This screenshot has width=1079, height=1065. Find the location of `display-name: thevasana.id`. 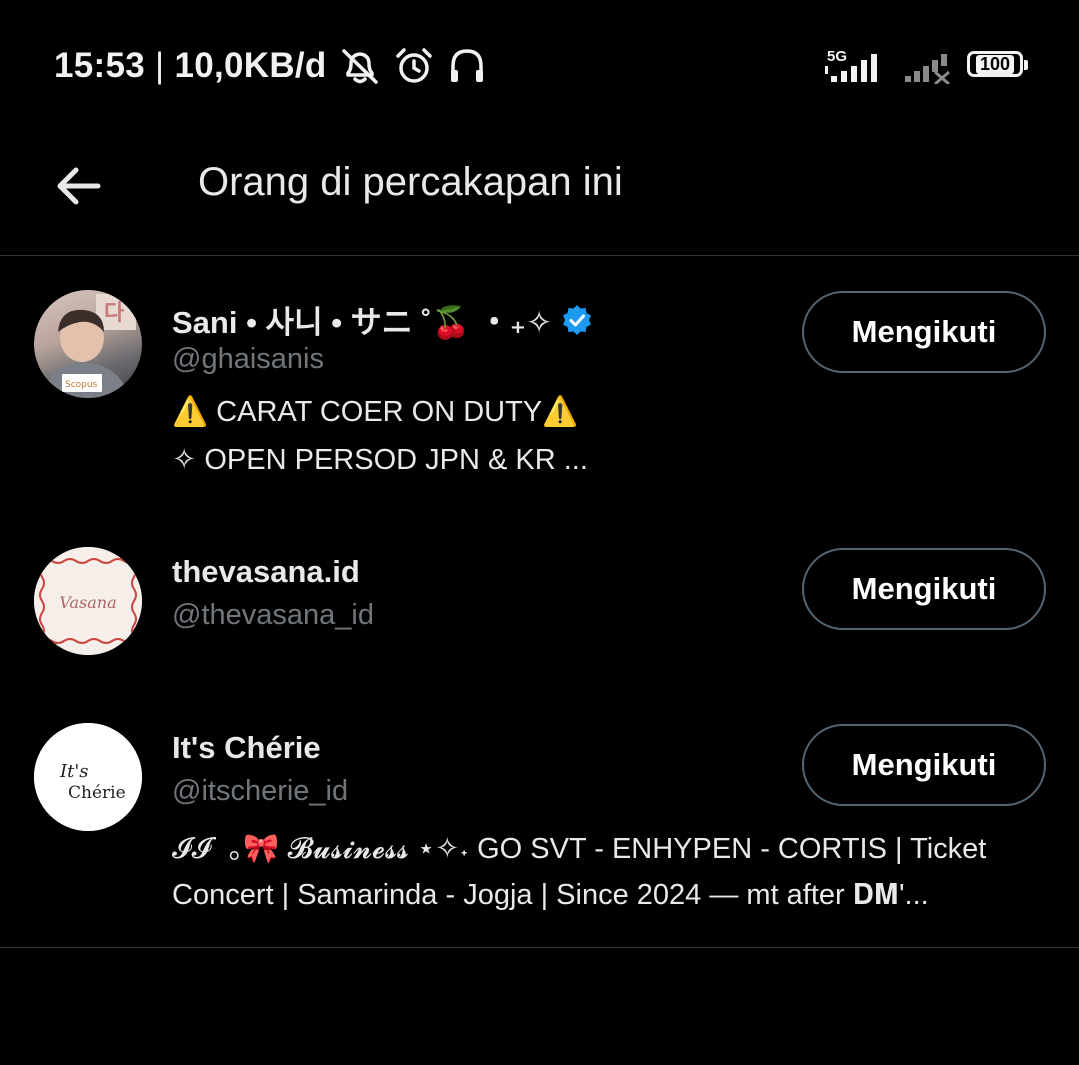

display-name: thevasana.id is located at coordinates (266, 572).